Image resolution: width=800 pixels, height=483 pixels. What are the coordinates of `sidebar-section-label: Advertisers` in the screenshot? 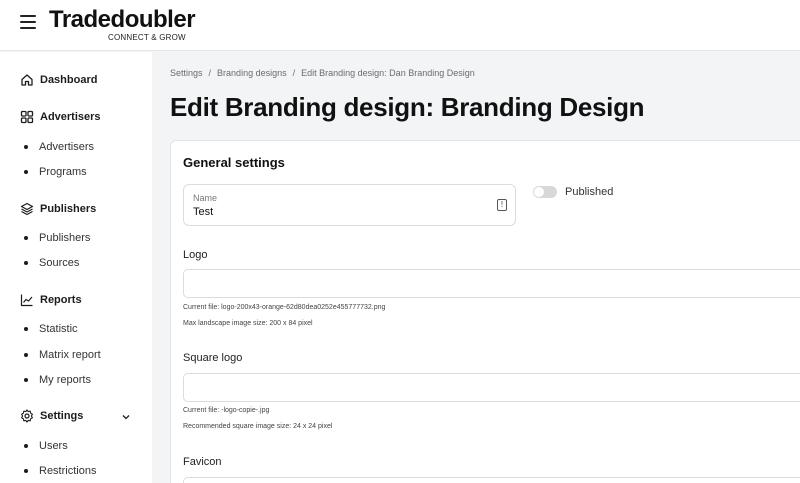 It's located at (70, 117).